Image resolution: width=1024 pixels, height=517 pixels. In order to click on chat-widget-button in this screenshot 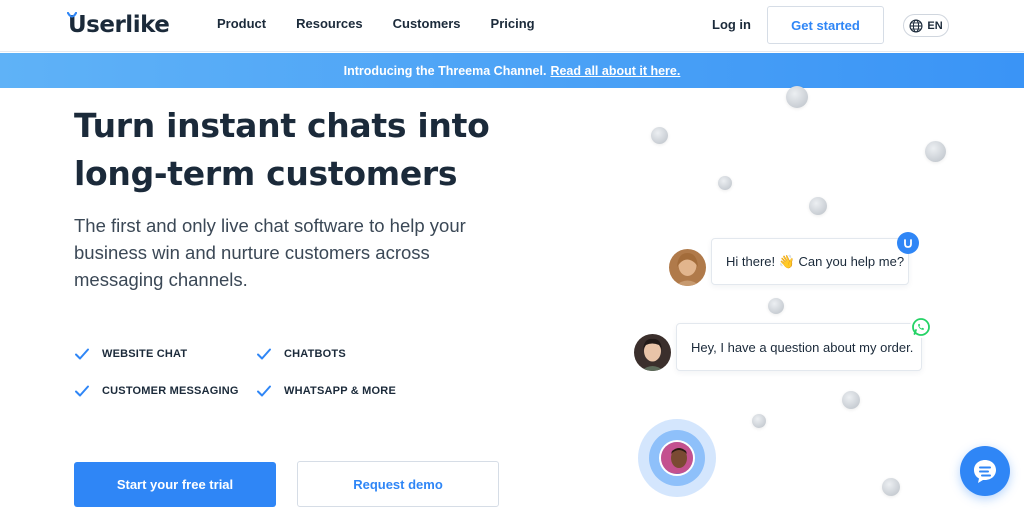, I will do `click(985, 471)`.